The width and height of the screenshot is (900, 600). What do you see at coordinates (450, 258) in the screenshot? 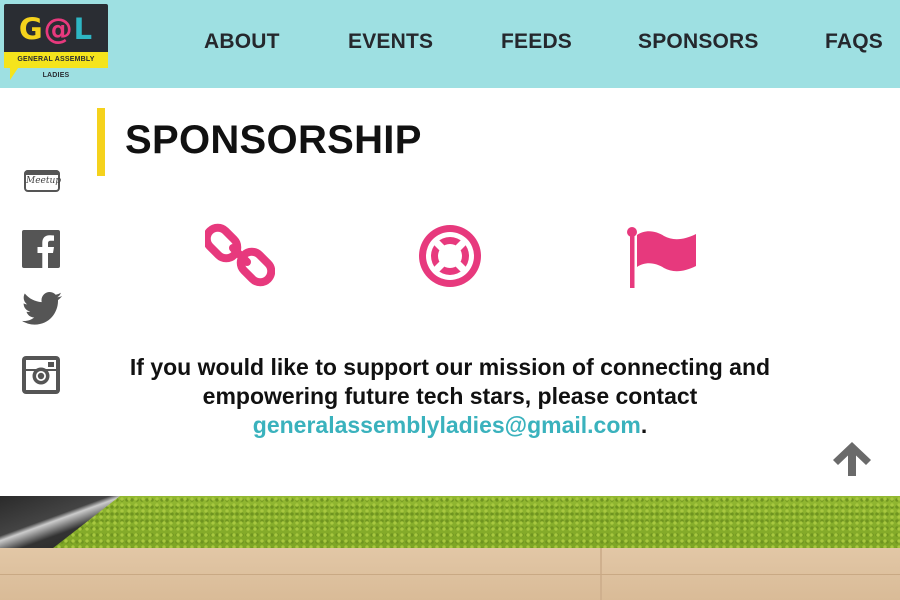
I see `life-ring-icon` at bounding box center [450, 258].